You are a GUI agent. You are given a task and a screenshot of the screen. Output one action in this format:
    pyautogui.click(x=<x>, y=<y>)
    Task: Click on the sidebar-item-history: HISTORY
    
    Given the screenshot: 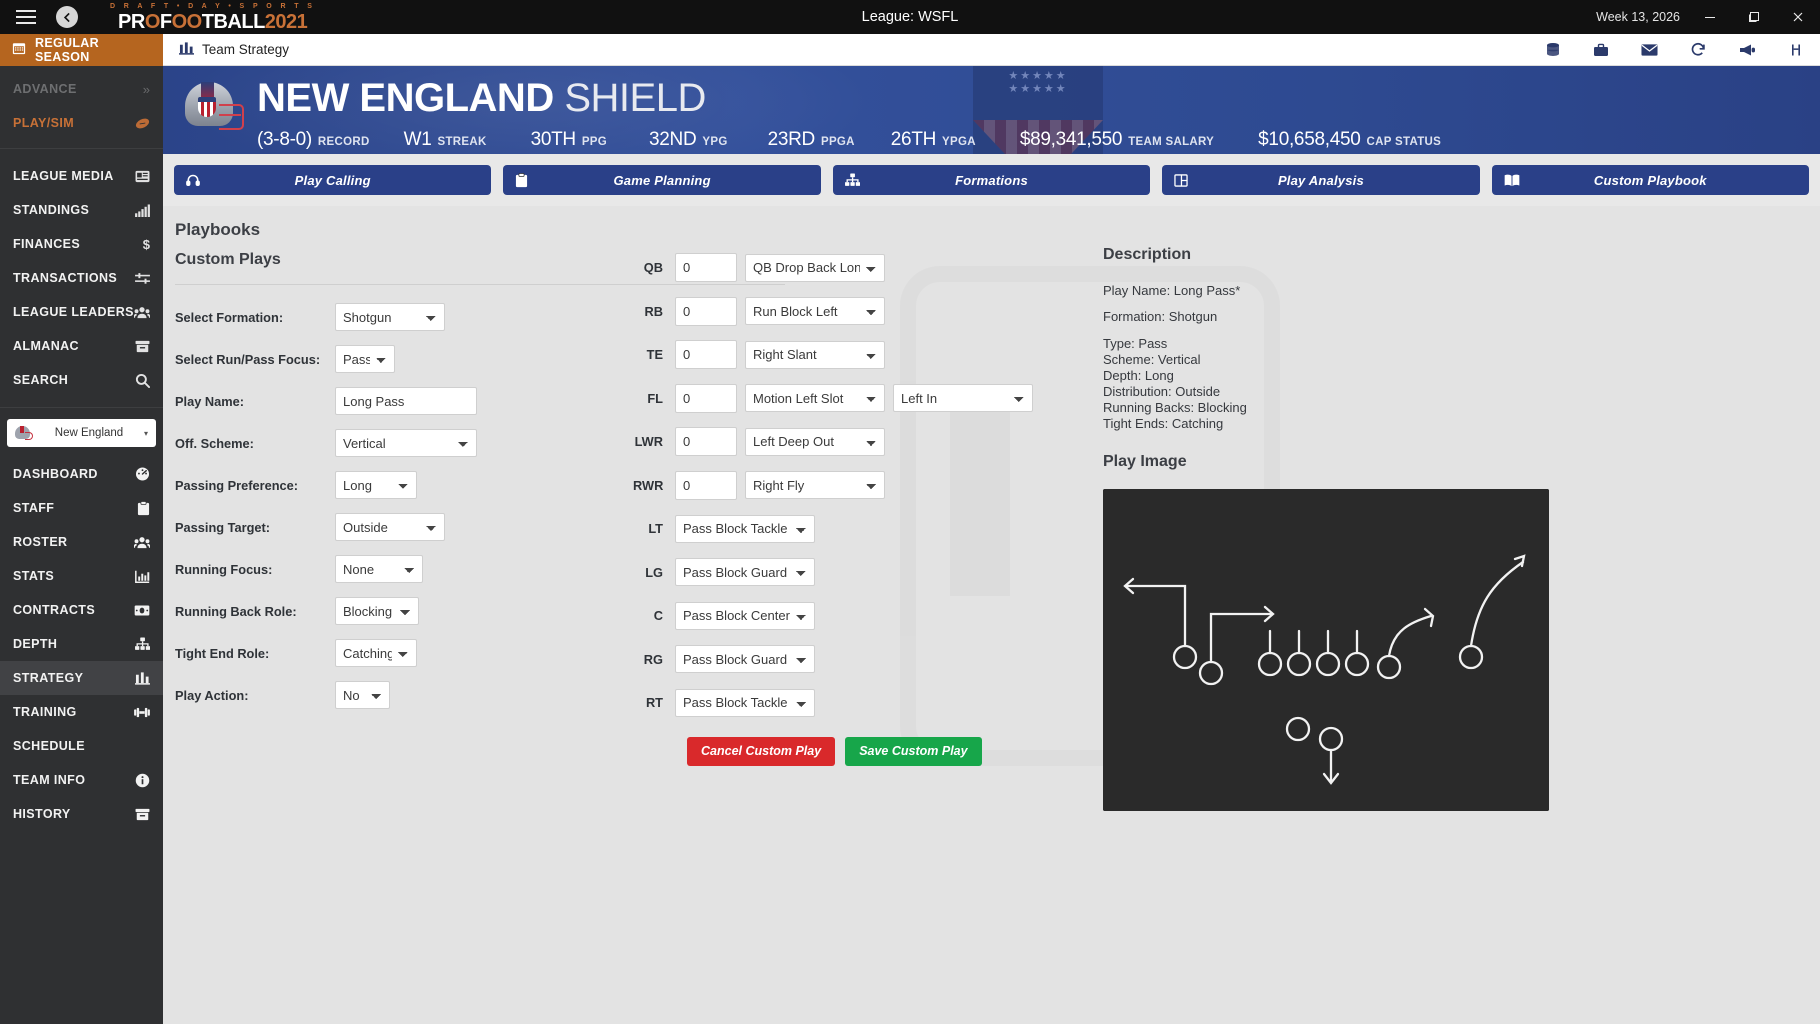 What is the action you would take?
    pyautogui.click(x=81, y=814)
    